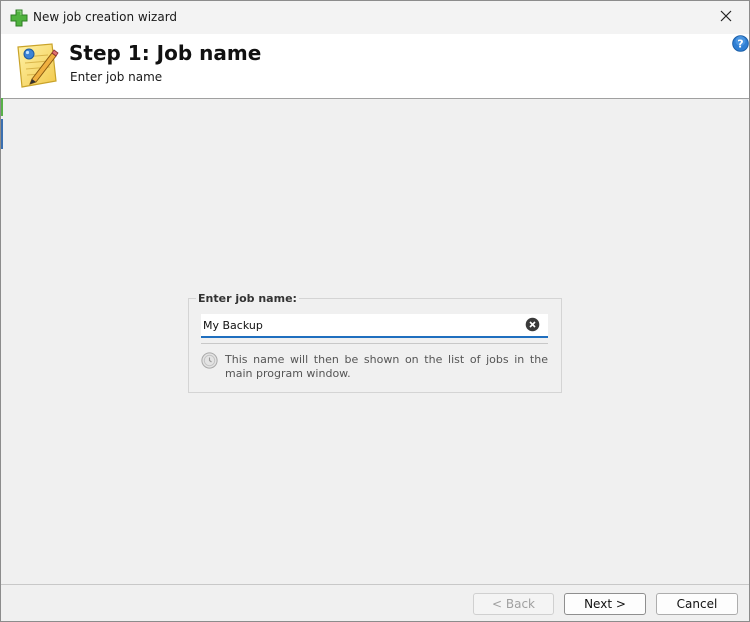 Image resolution: width=750 pixels, height=622 pixels. I want to click on title-bar: New job creation wizard, so click(375, 17).